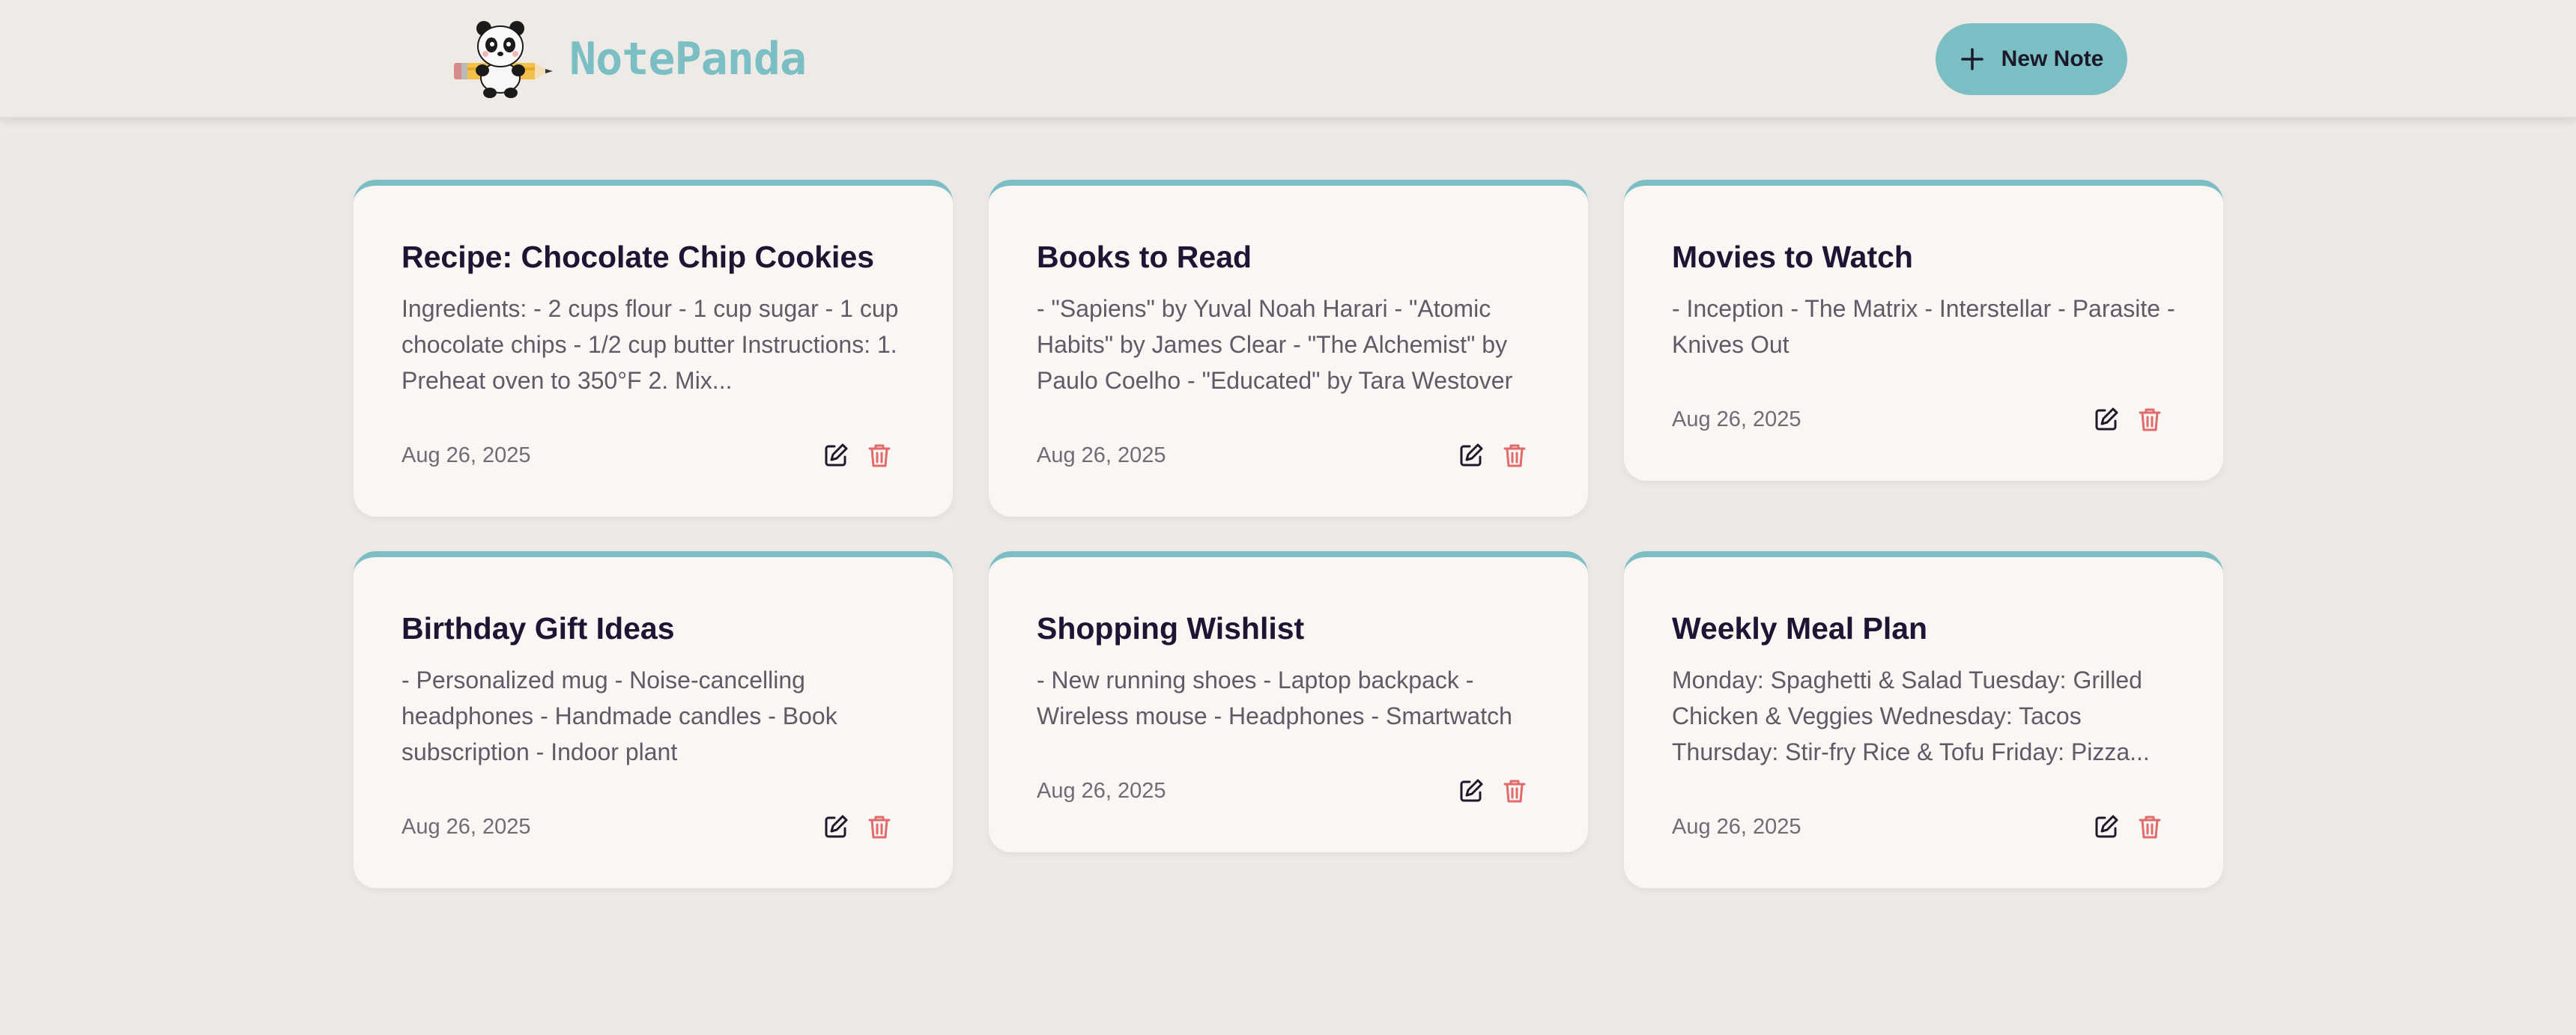 This screenshot has height=1035, width=2576. What do you see at coordinates (1171, 628) in the screenshot?
I see `note-title: Shopping Wishlist` at bounding box center [1171, 628].